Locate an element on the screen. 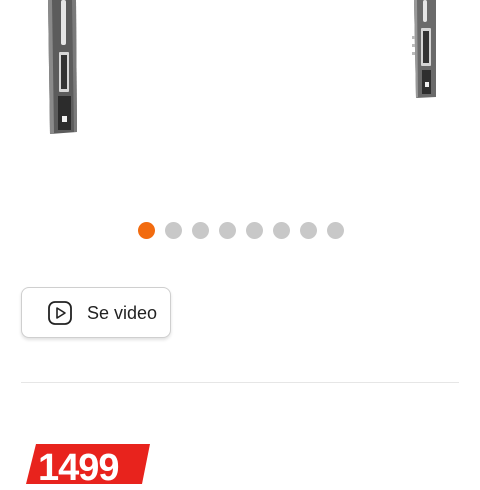  watch-video-label: Se video is located at coordinates (122, 313).